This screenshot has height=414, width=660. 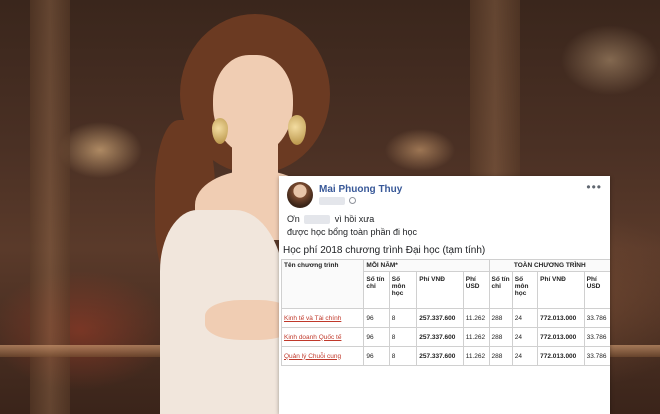 What do you see at coordinates (317, 220) in the screenshot?
I see `blurred-name` at bounding box center [317, 220].